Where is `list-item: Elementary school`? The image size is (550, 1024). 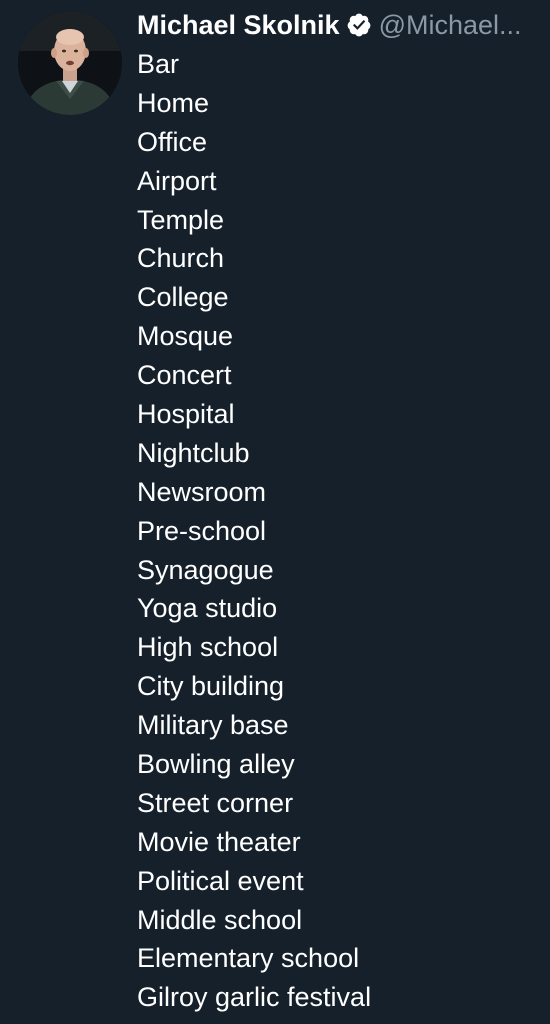
list-item: Elementary school is located at coordinates (248, 958).